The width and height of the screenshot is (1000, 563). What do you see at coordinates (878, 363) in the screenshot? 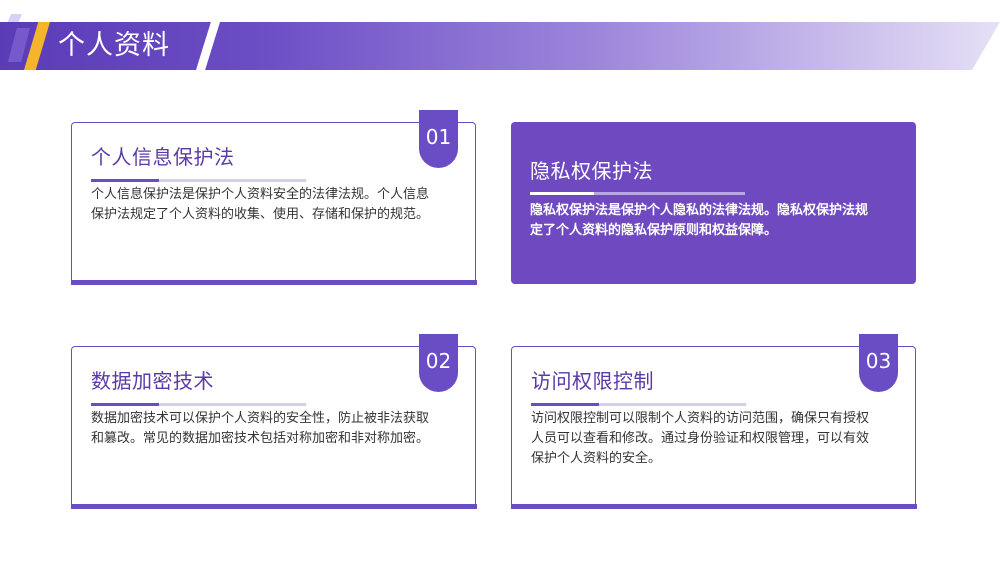
I see `number-badge: 03` at bounding box center [878, 363].